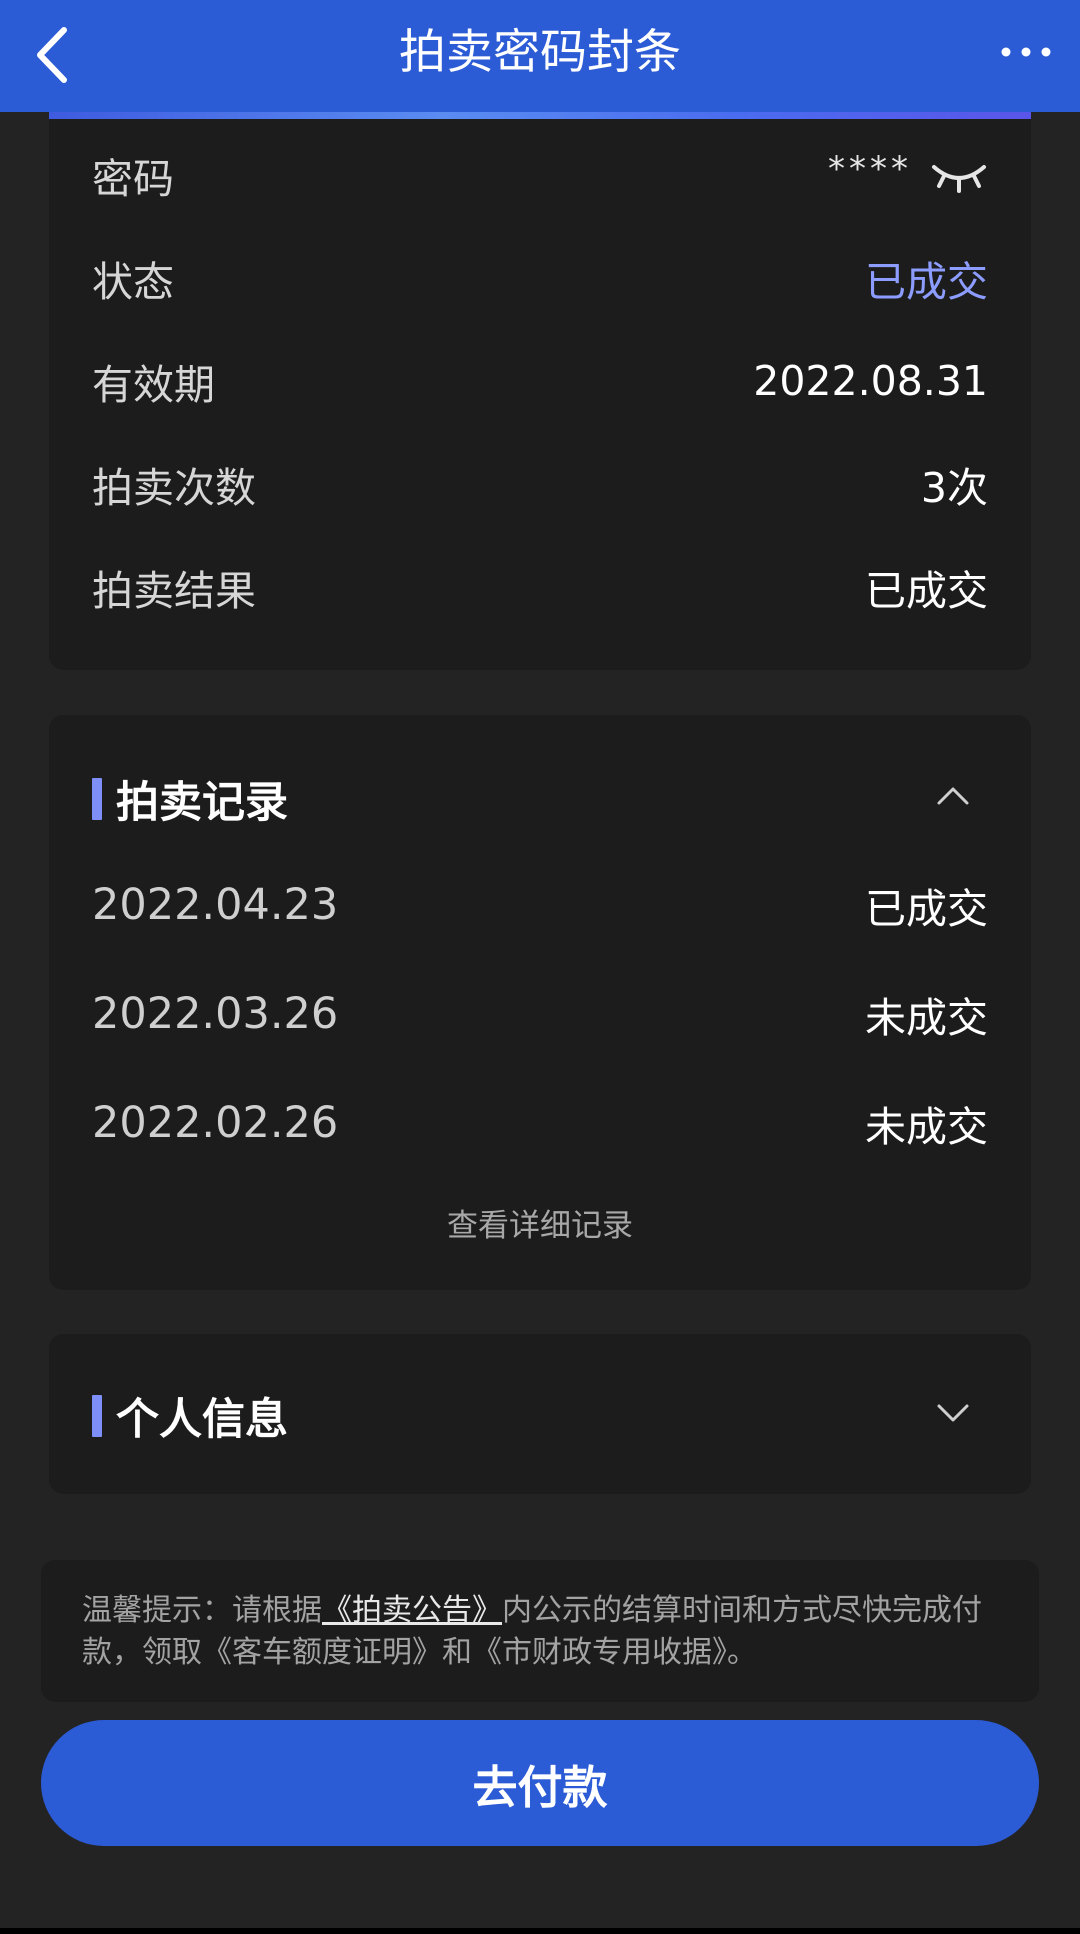 This screenshot has height=1934, width=1080. Describe the element at coordinates (174, 488) in the screenshot. I see `auction-count-label: 拍卖次数` at that location.